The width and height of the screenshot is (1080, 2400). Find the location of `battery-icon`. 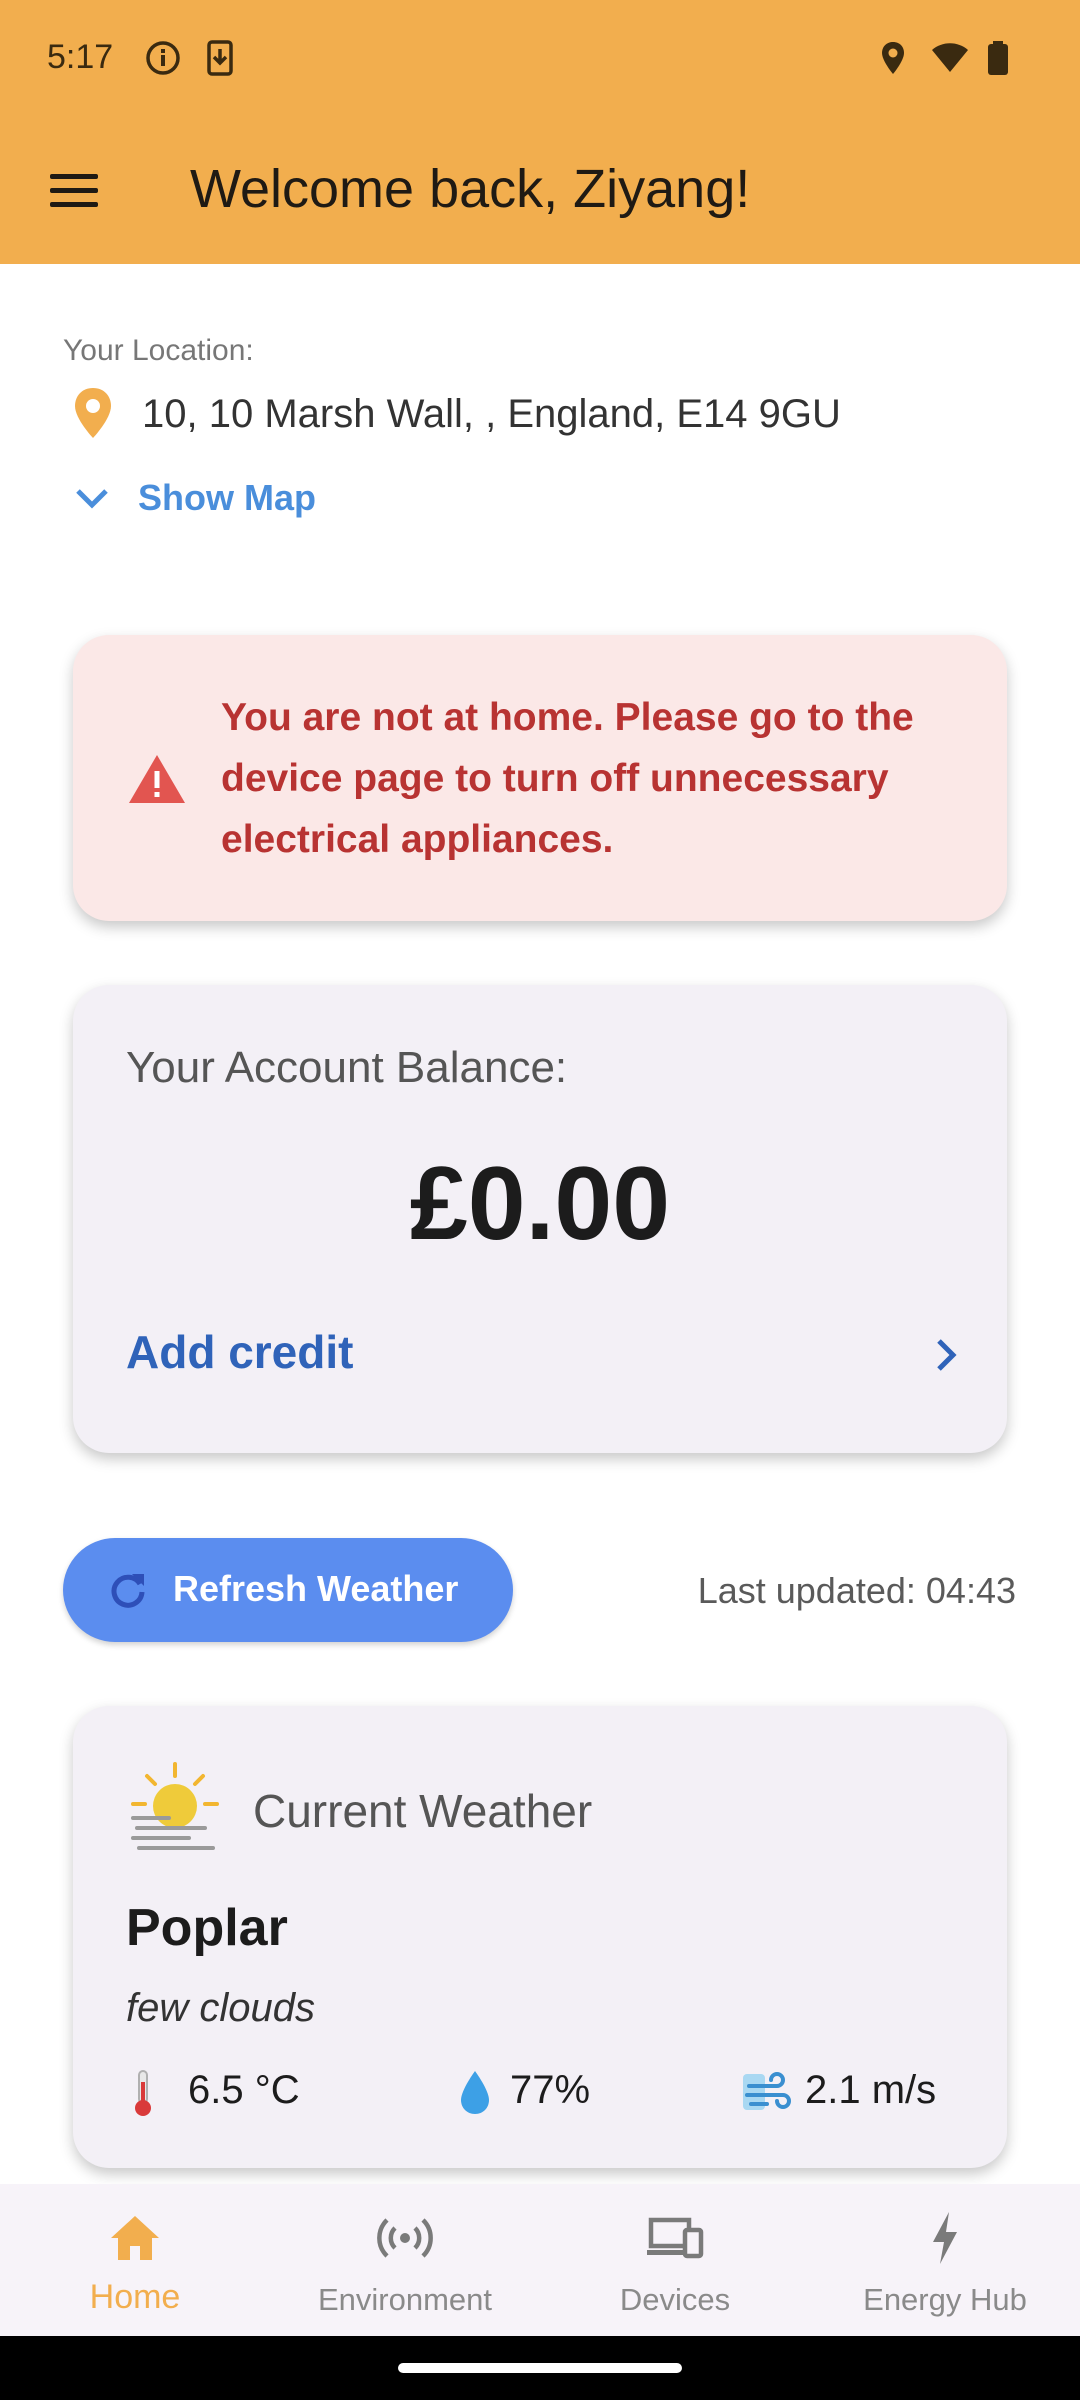

battery-icon is located at coordinates (998, 58).